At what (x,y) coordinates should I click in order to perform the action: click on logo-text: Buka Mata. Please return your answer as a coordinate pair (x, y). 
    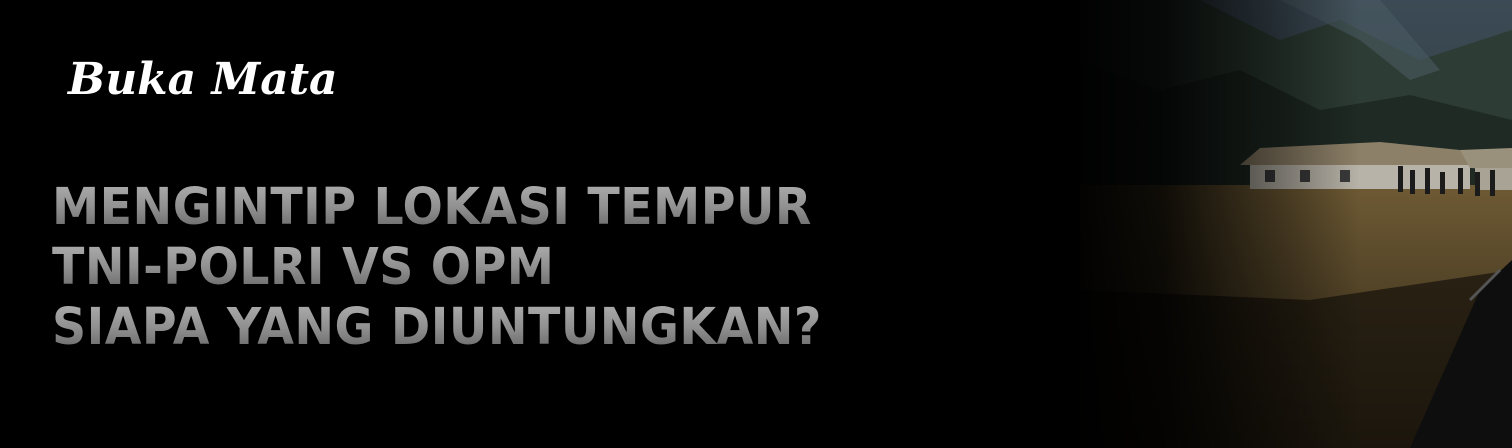
    Looking at the image, I should click on (202, 79).